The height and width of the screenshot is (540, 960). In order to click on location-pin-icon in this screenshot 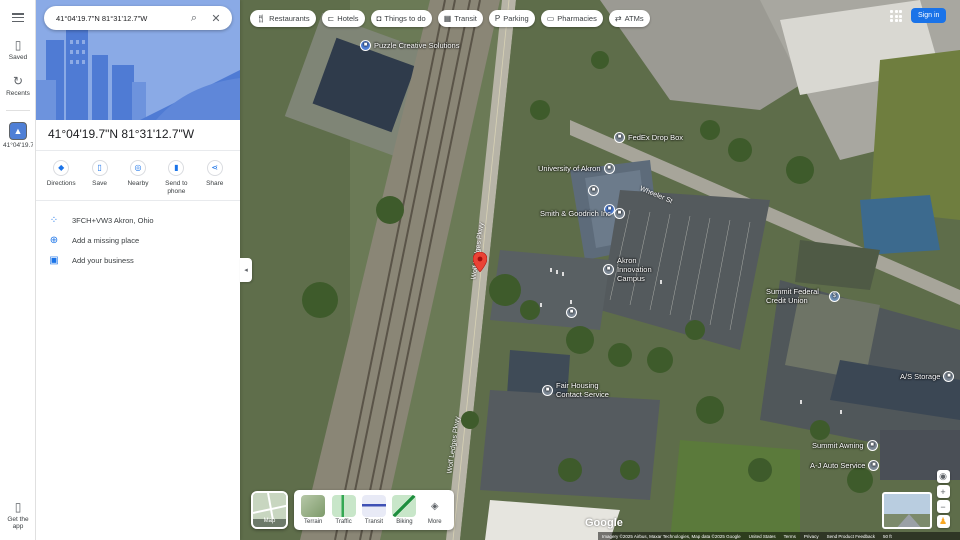, I will do `click(480, 262)`.